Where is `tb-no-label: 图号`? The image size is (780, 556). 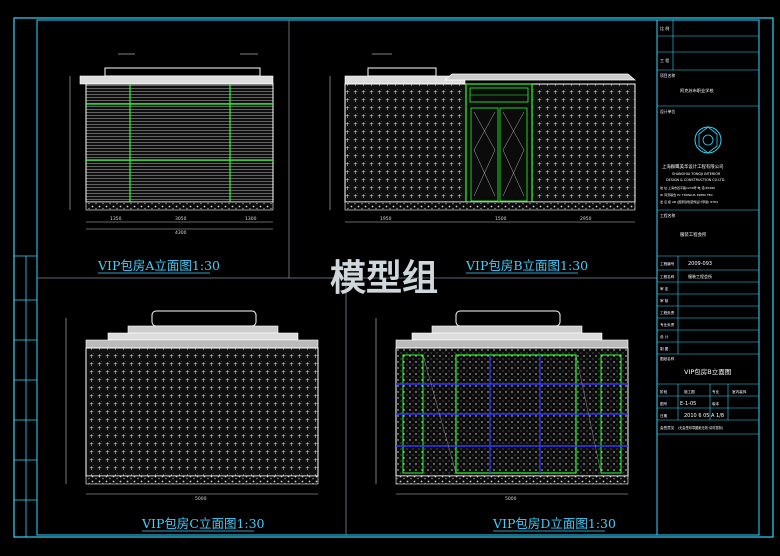
tb-no-label: 图号 is located at coordinates (664, 403).